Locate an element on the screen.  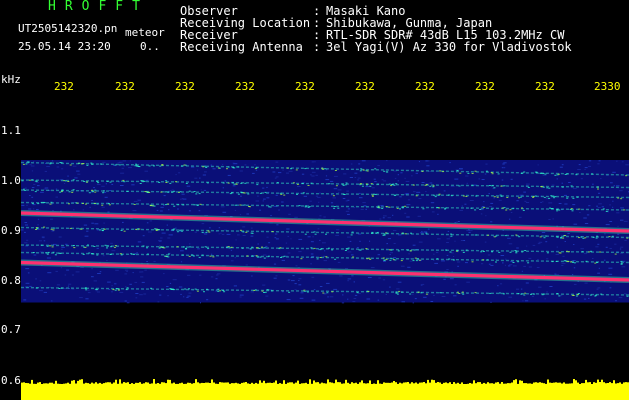
x-tick-label: 2330 is located at coordinates (607, 86).